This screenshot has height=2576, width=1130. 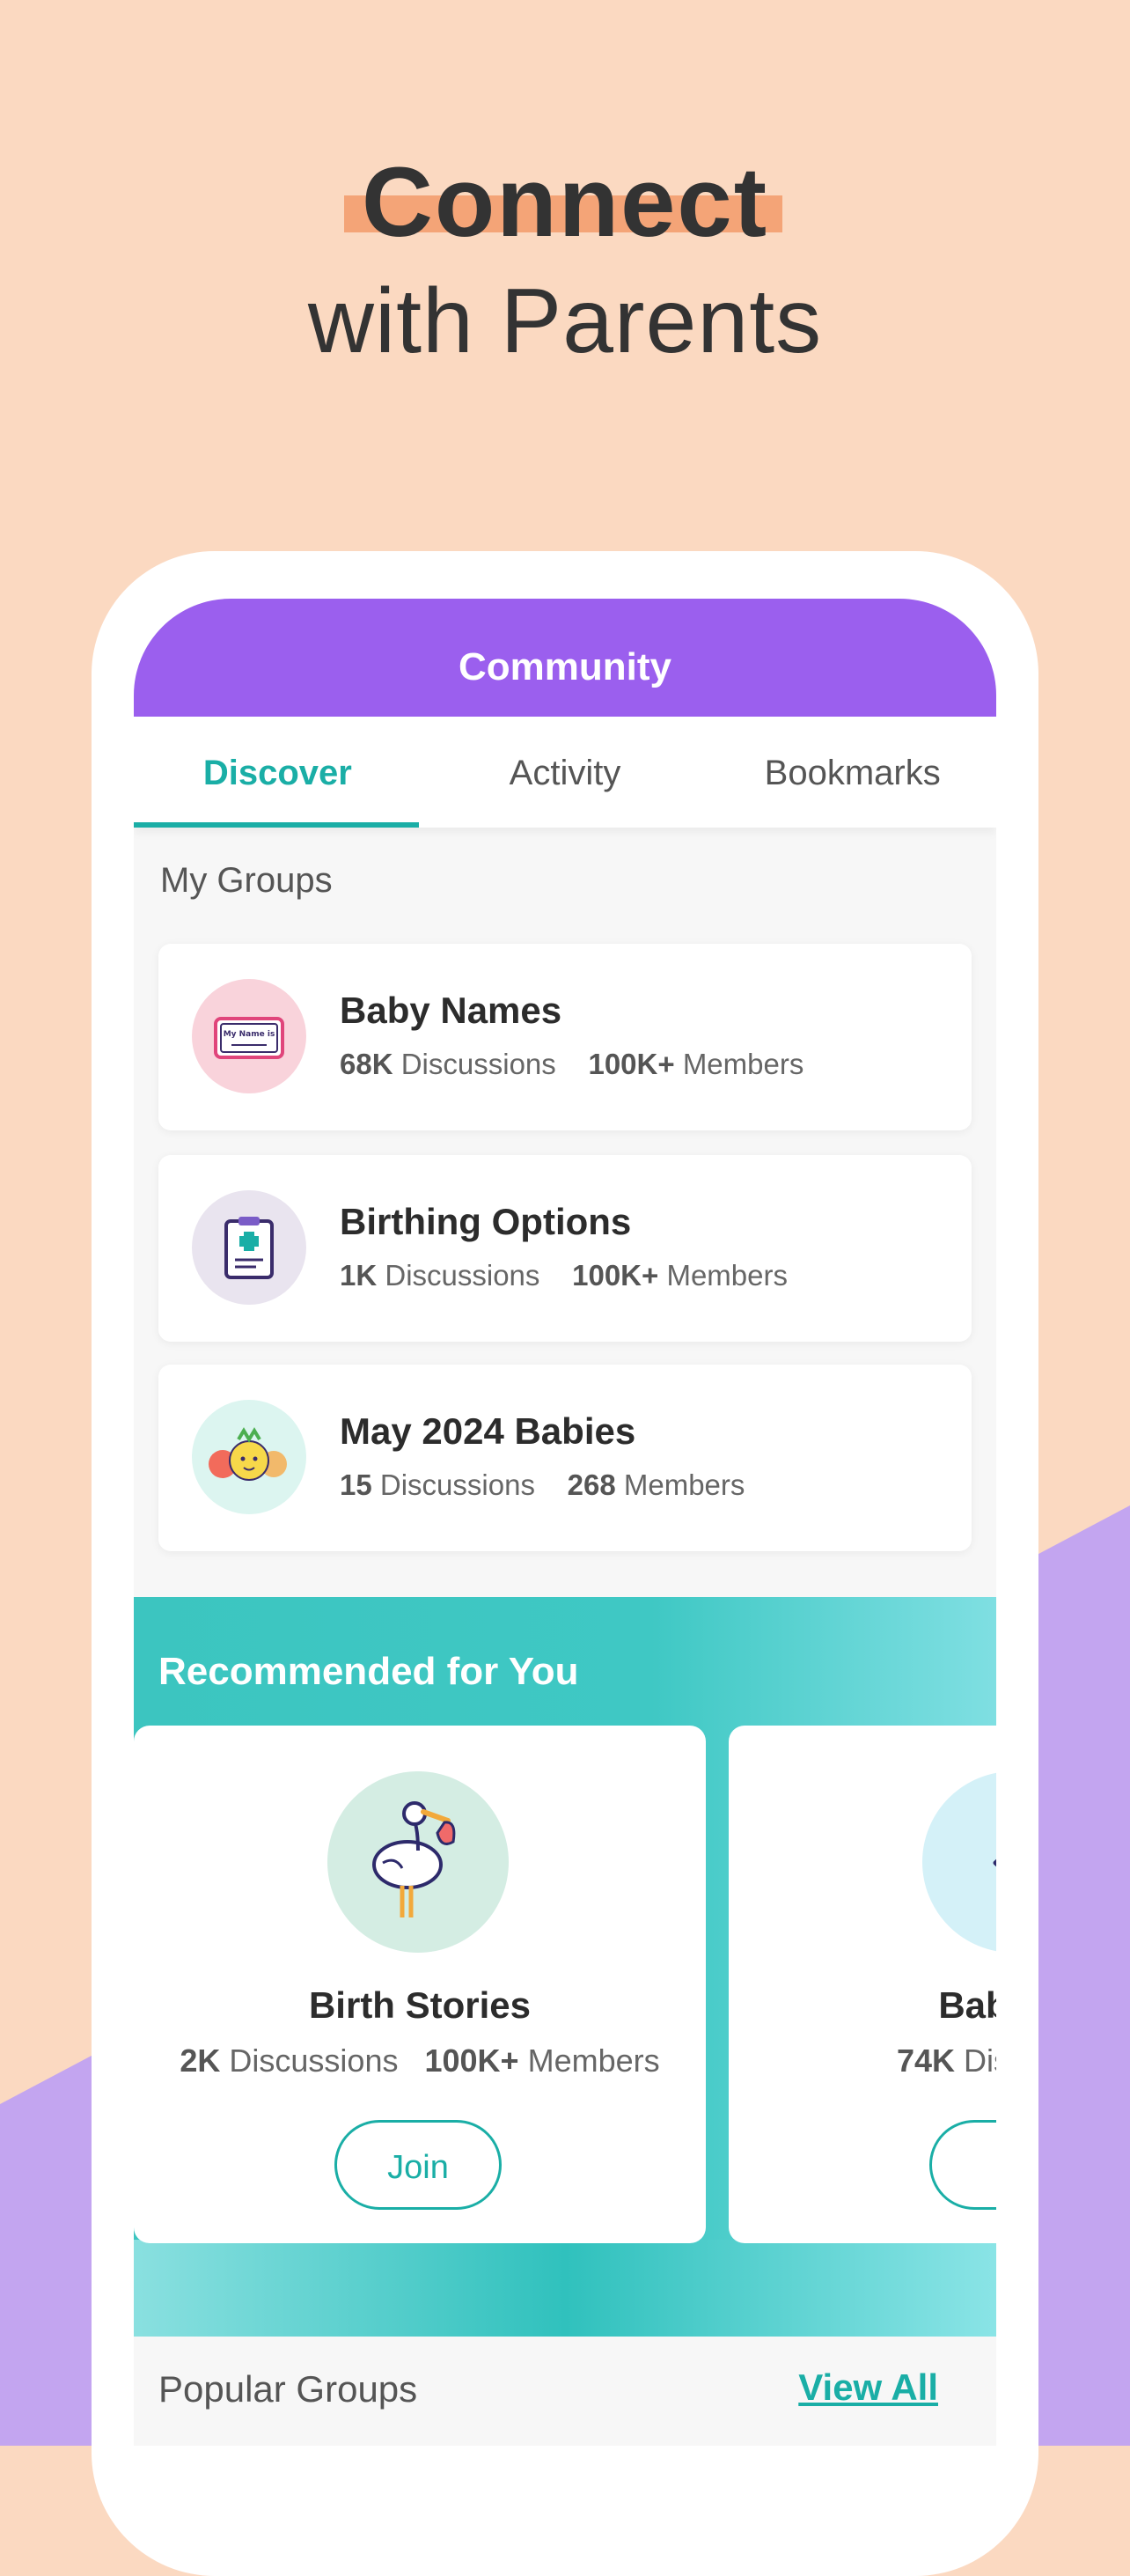 I want to click on recommended-card-second: Baby's F 74K Discussions J, so click(x=862, y=1984).